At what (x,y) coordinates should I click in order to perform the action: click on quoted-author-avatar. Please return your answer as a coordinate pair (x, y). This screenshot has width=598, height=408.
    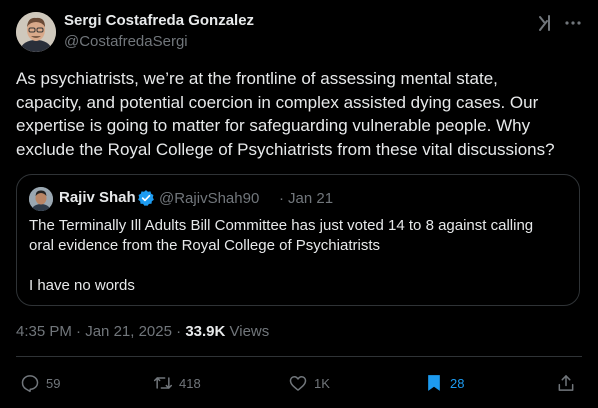
    Looking at the image, I should click on (41, 199).